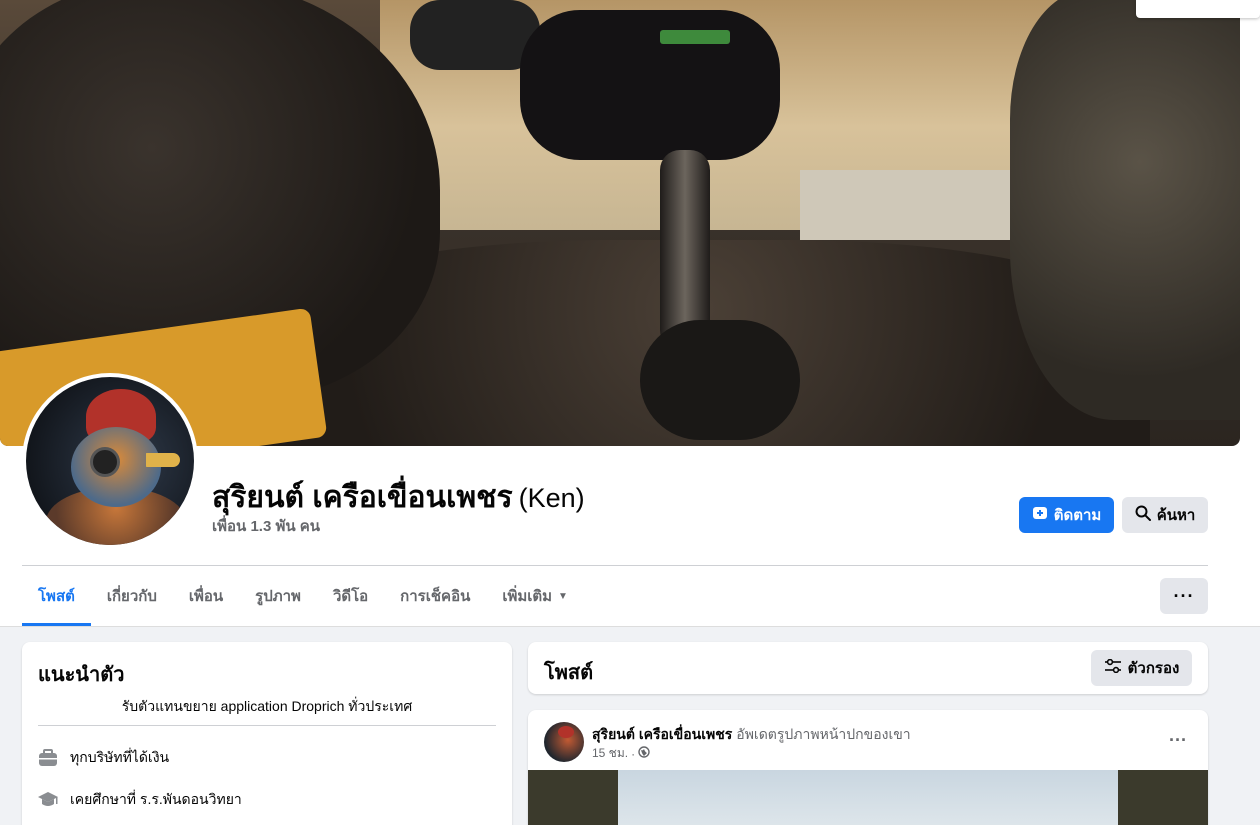 The height and width of the screenshot is (825, 1260). Describe the element at coordinates (564, 742) in the screenshot. I see `post-author-avatar` at that location.